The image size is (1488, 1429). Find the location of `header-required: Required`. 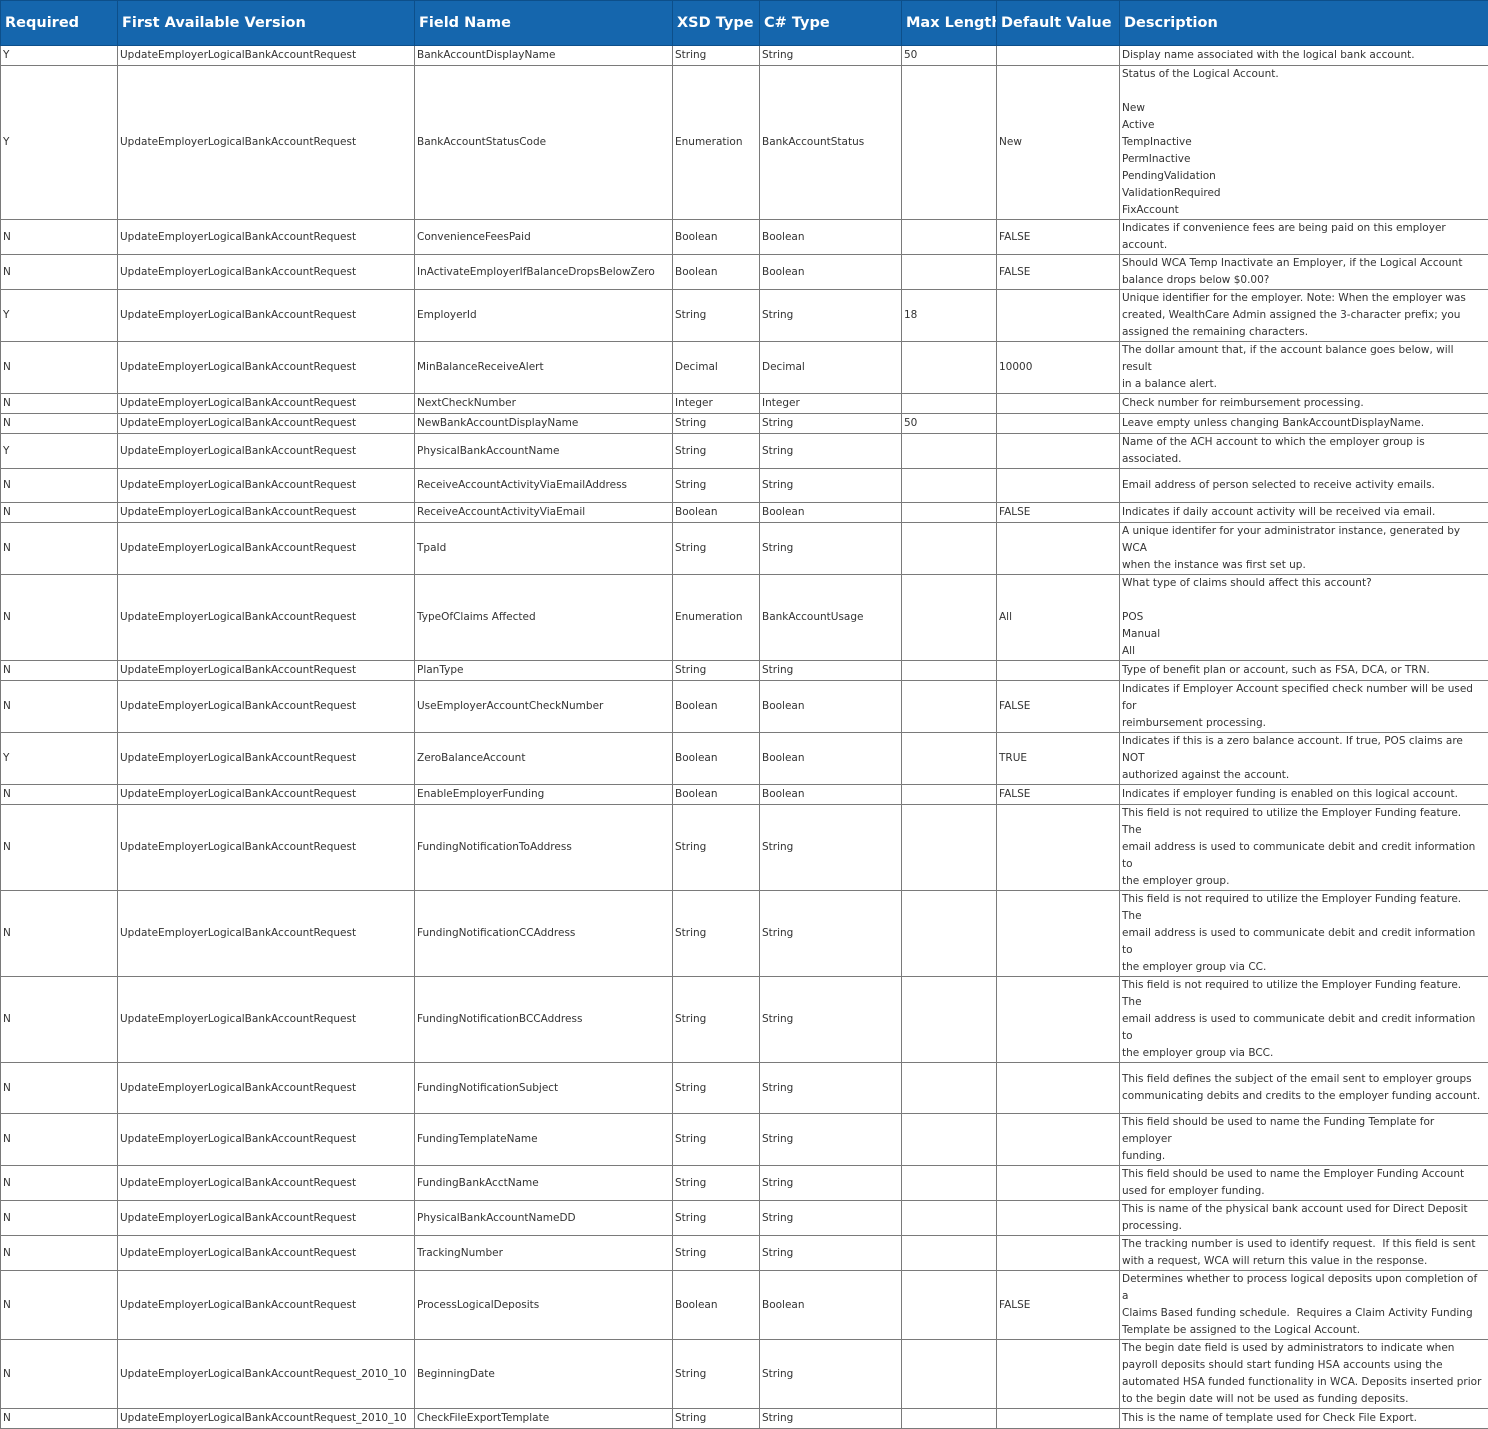

header-required: Required is located at coordinates (59, 23).